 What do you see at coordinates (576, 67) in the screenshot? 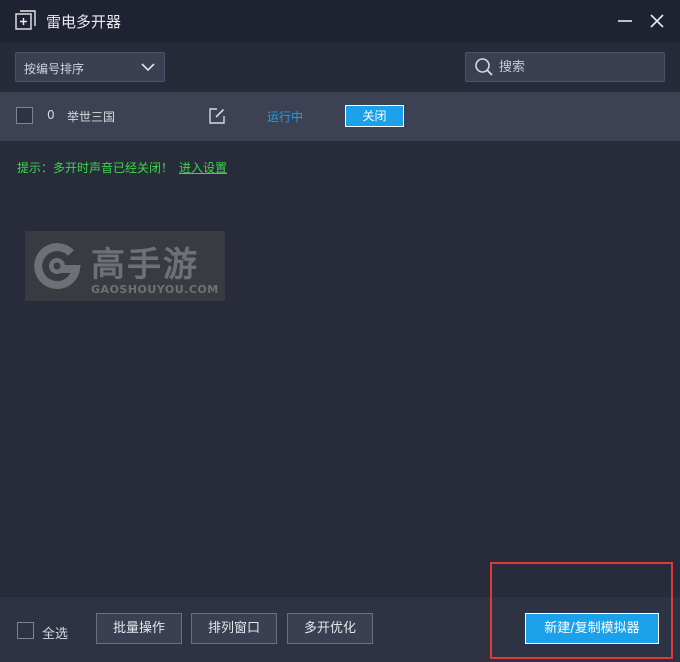
I see `search-input` at bounding box center [576, 67].